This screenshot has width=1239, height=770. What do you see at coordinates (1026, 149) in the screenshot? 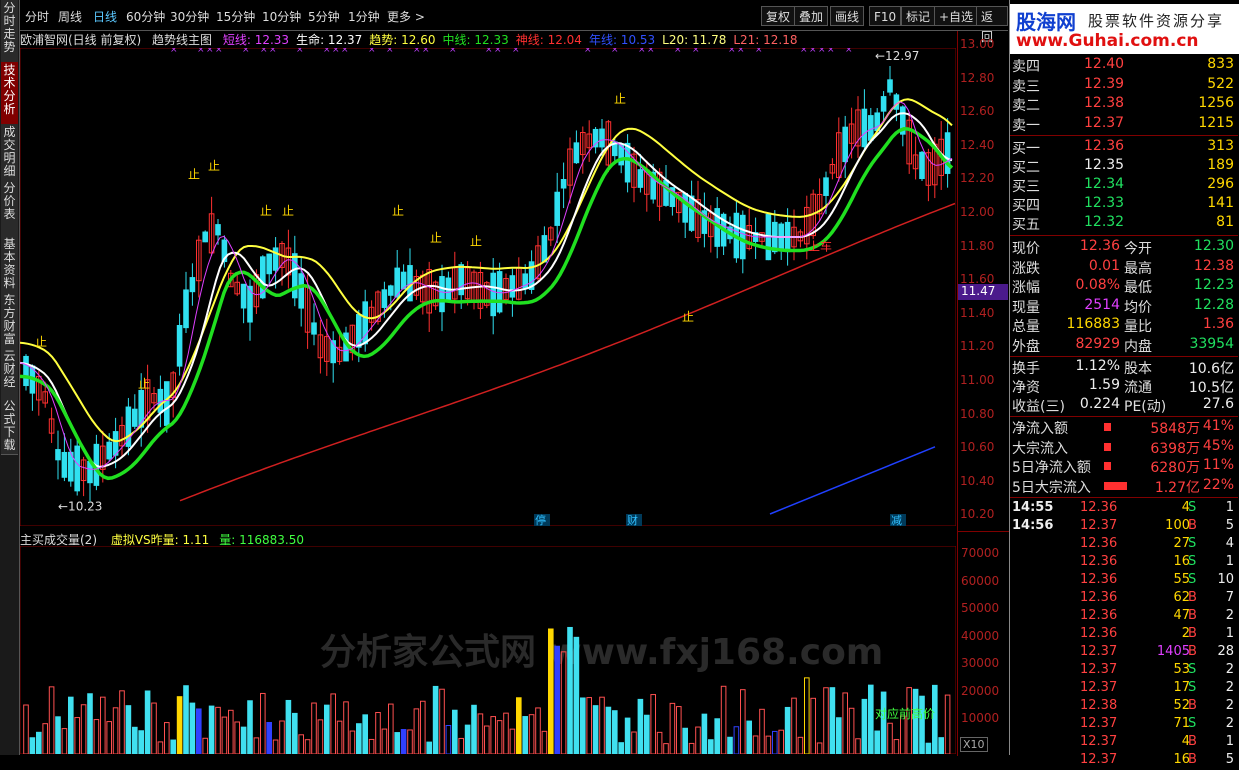
I see `bid-label: 买一` at bounding box center [1026, 149].